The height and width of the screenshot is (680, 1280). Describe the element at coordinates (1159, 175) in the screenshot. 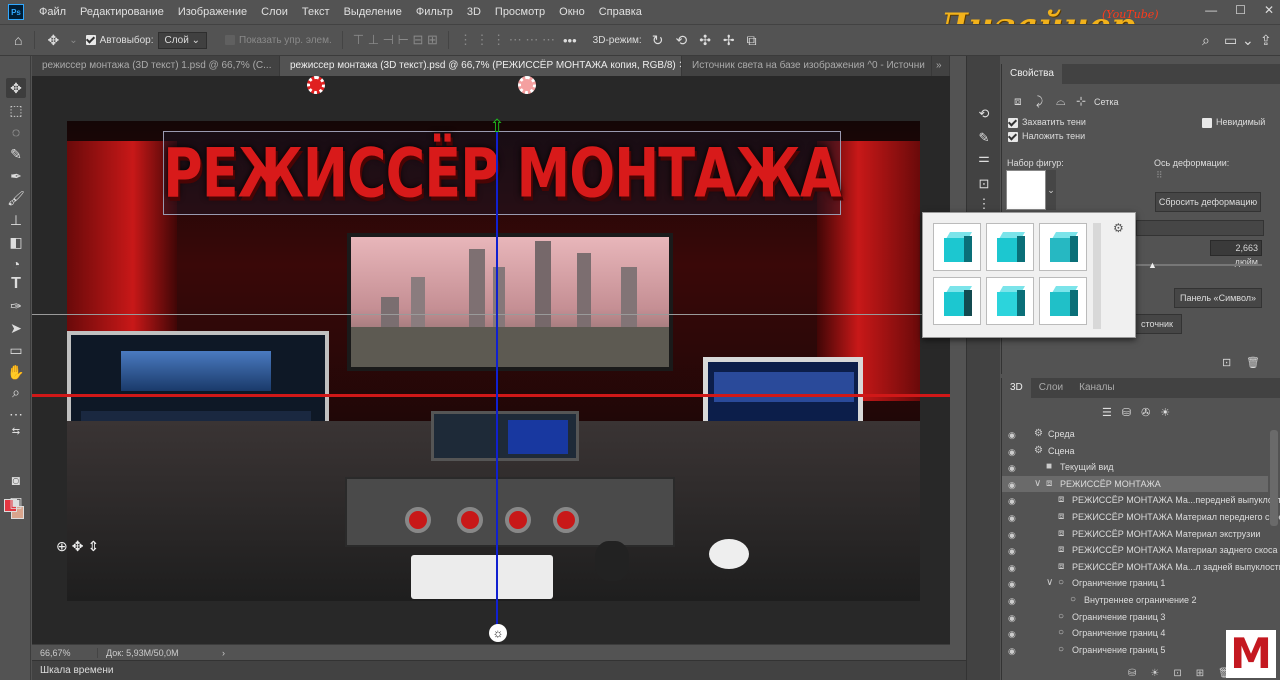

I see `deform-axis-grid-icon: ⠿` at that location.